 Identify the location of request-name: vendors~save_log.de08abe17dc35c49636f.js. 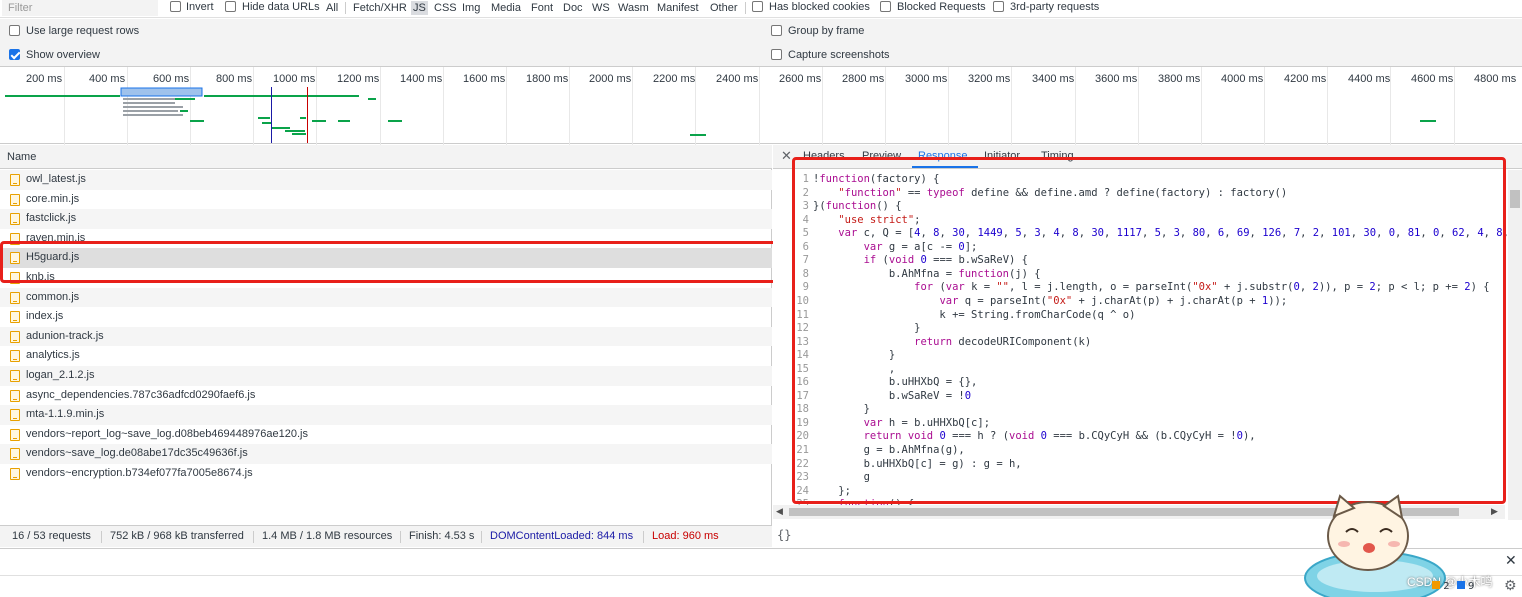
(137, 453).